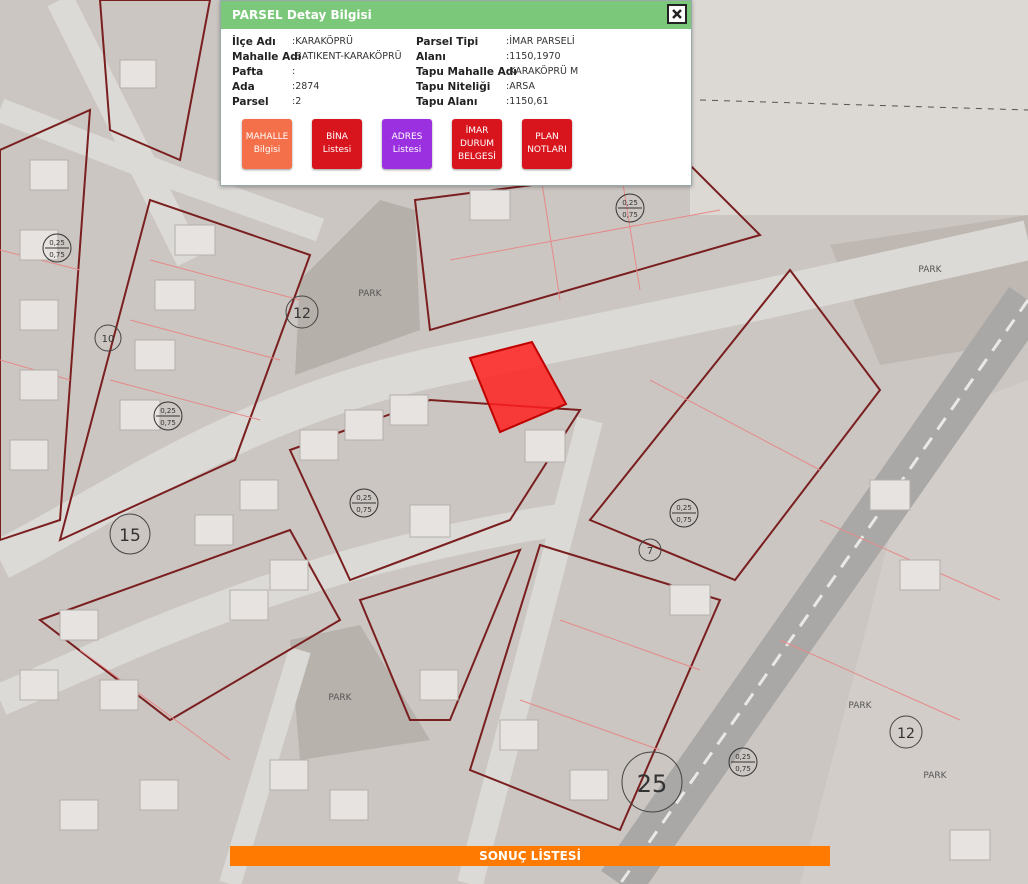  What do you see at coordinates (456, 15) in the screenshot?
I see `panel-header: PARSEL Detay Bilgisi` at bounding box center [456, 15].